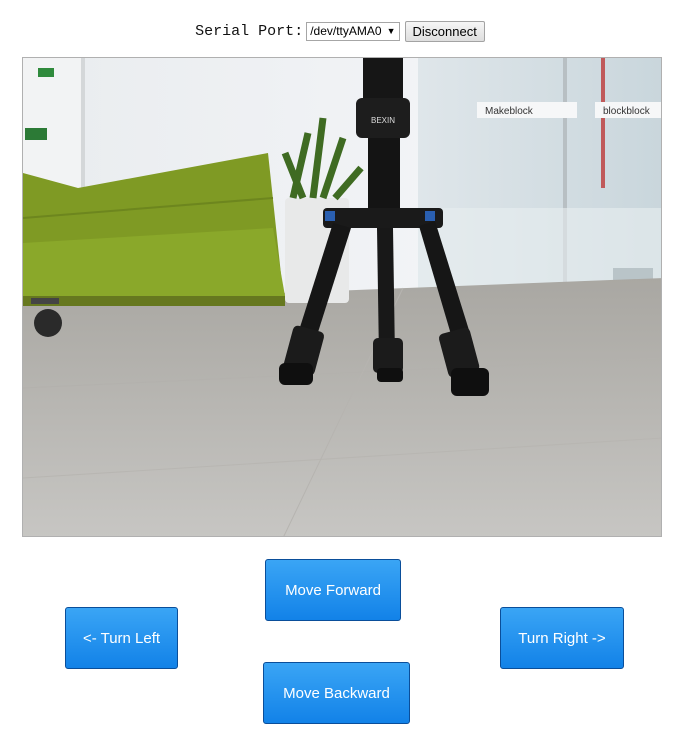  What do you see at coordinates (346, 31) in the screenshot?
I see `serial-port-value: /dev/ttyAMA0` at bounding box center [346, 31].